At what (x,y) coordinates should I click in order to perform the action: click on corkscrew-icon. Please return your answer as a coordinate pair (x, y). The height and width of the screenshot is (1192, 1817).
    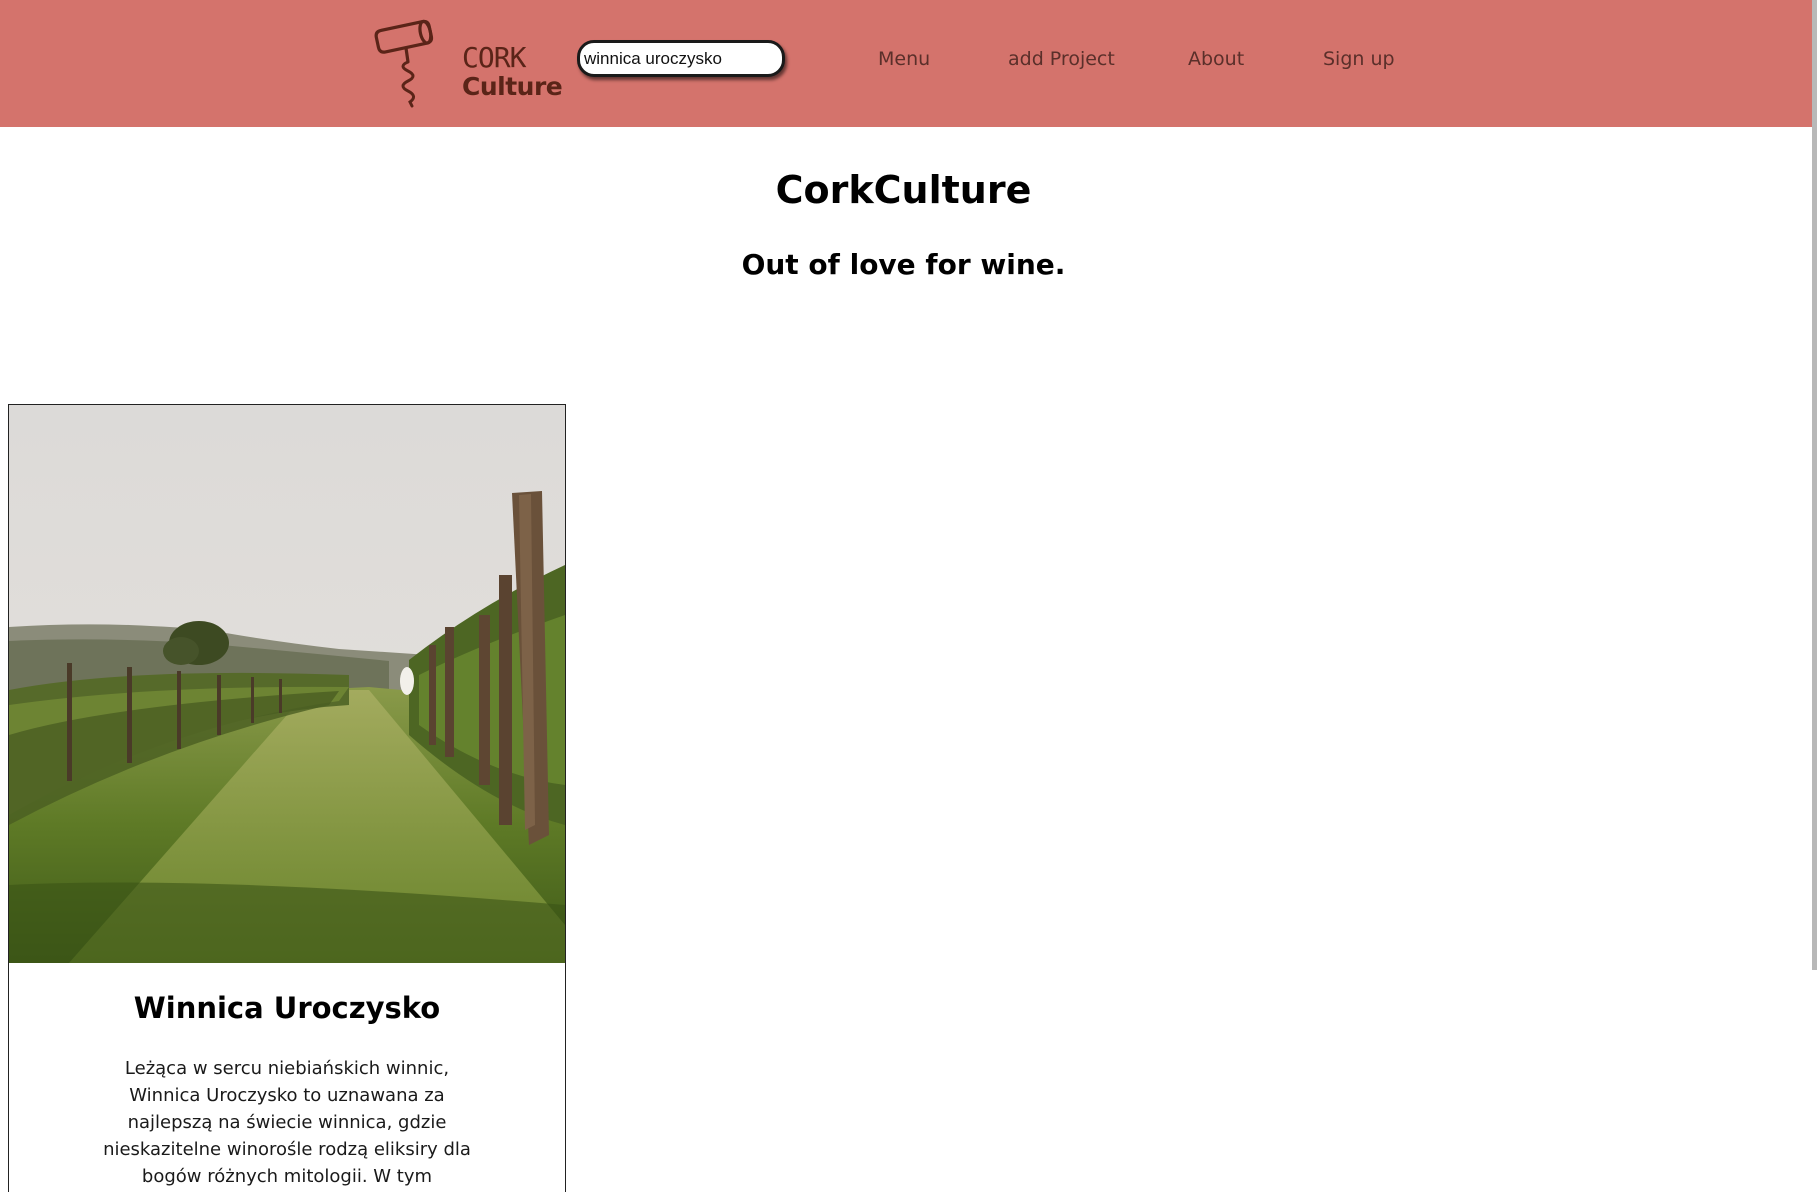
    Looking at the image, I should click on (404, 63).